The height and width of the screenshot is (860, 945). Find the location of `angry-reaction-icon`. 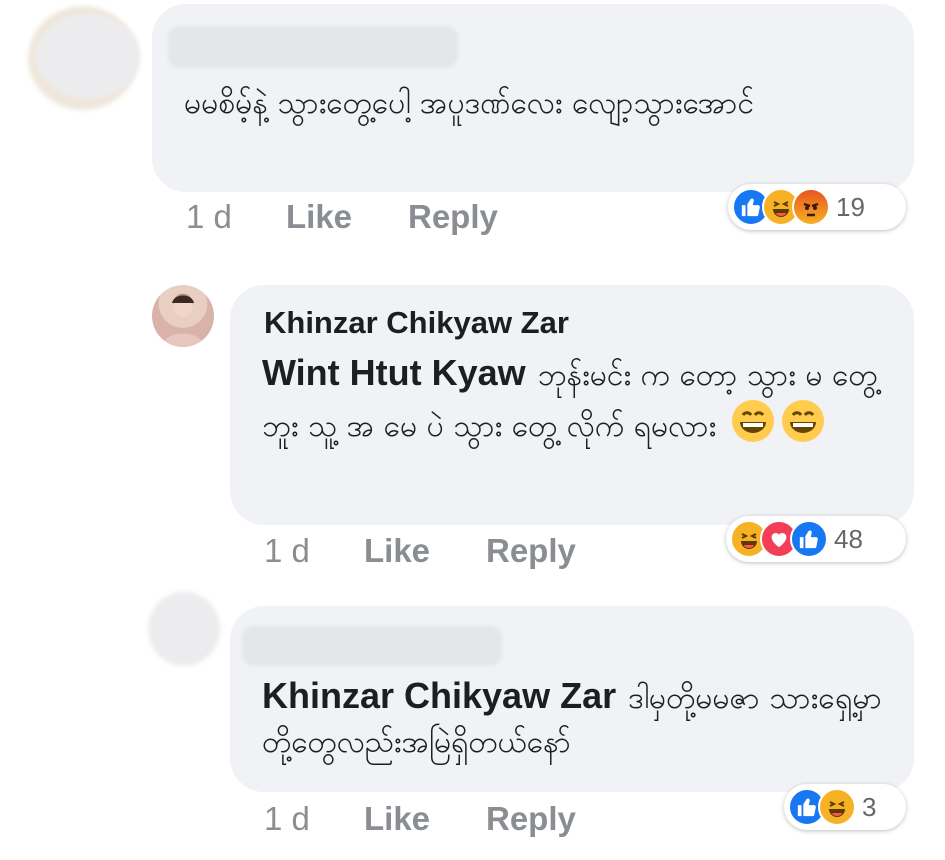

angry-reaction-icon is located at coordinates (811, 207).